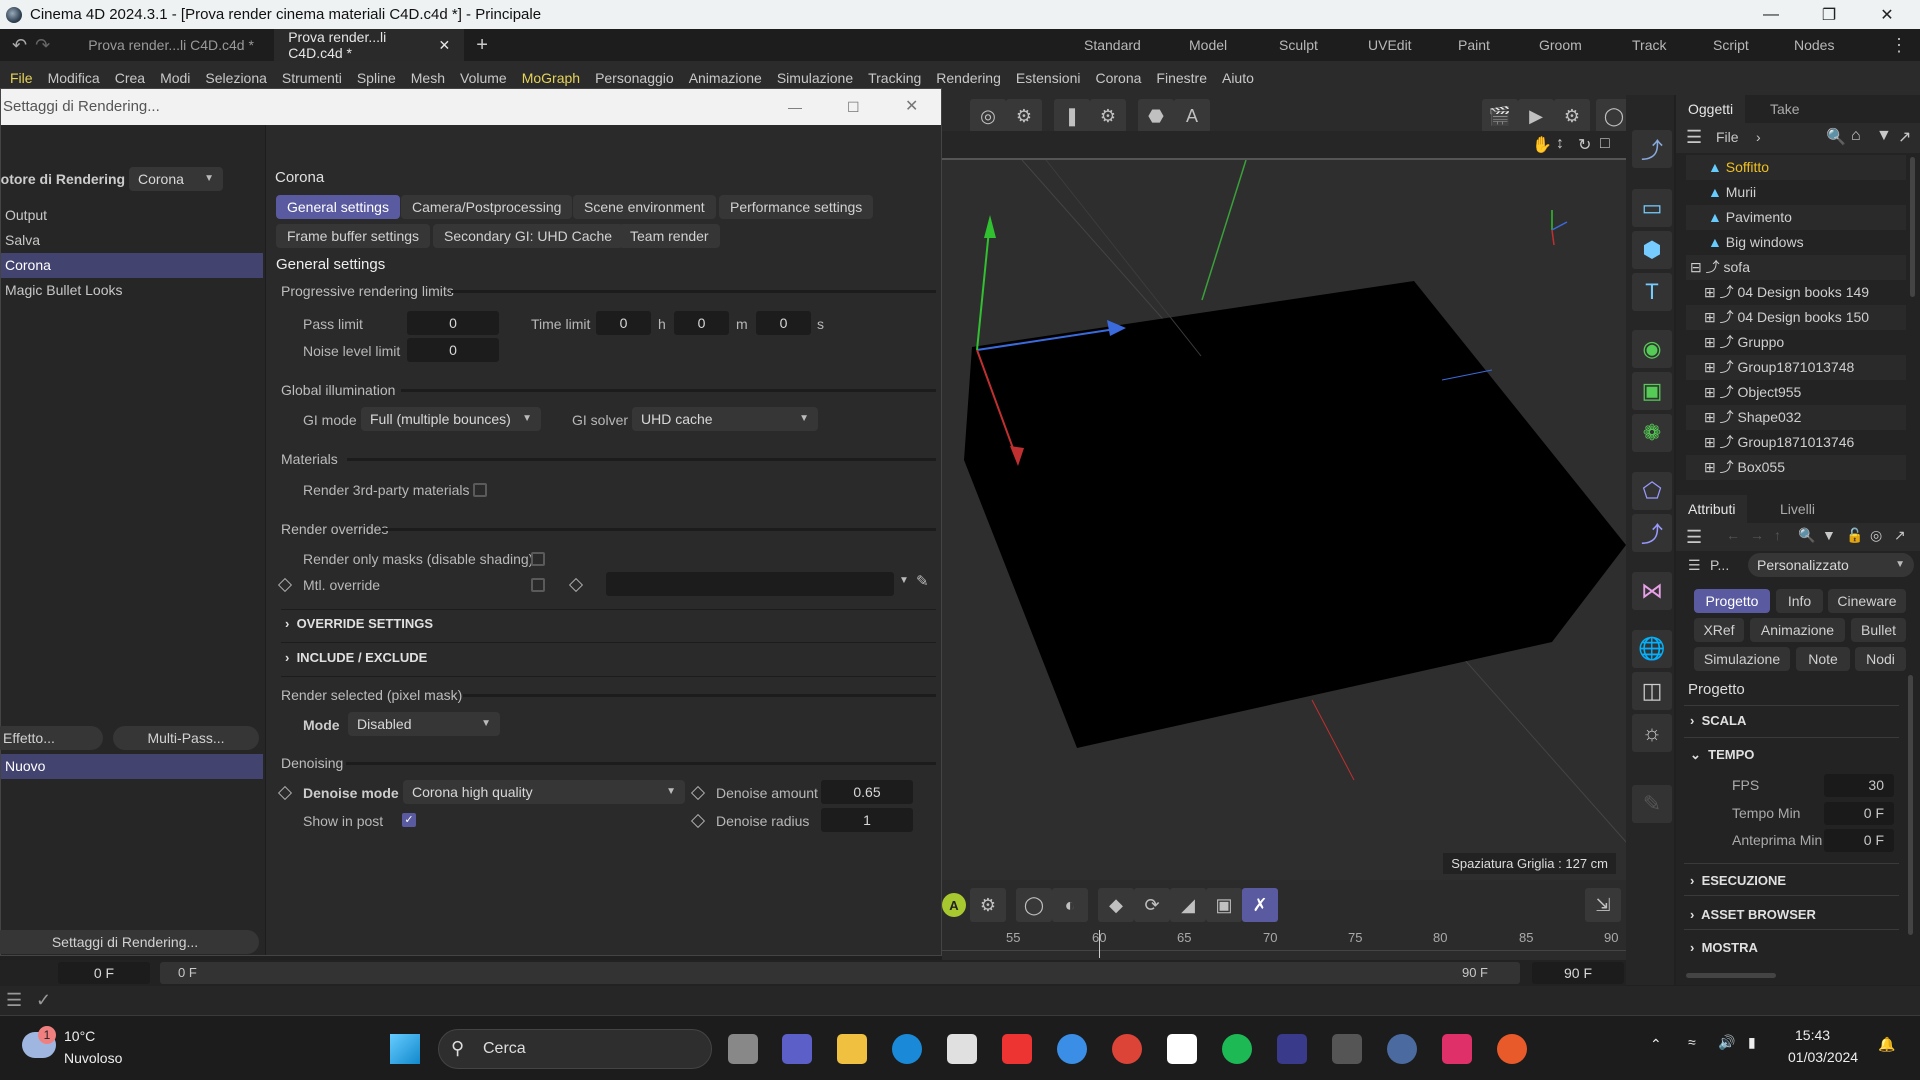 The image size is (1920, 1080). Describe the element at coordinates (1796, 292) in the screenshot. I see `object-item: ⊞ ⤴ 04 Design books 149` at that location.